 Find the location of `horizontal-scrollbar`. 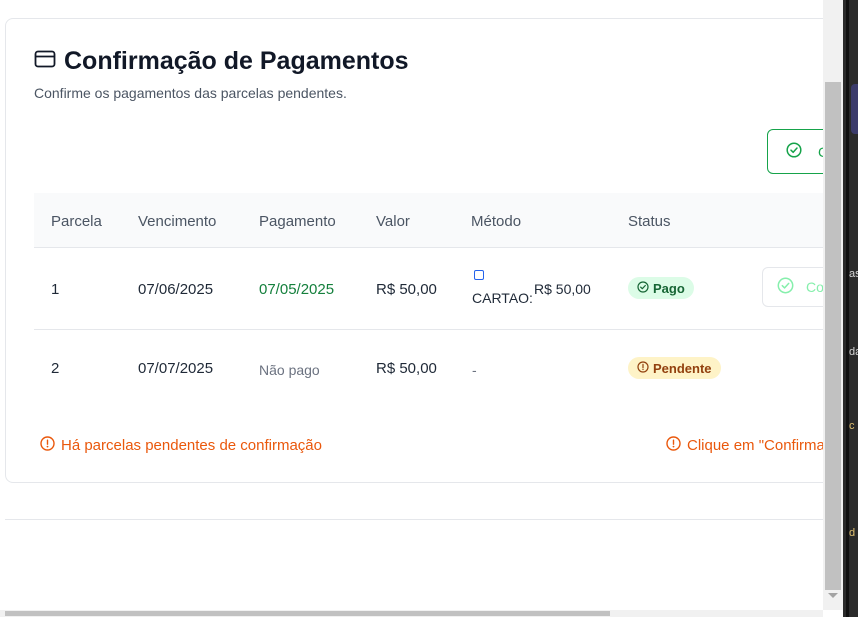

horizontal-scrollbar is located at coordinates (411, 613).